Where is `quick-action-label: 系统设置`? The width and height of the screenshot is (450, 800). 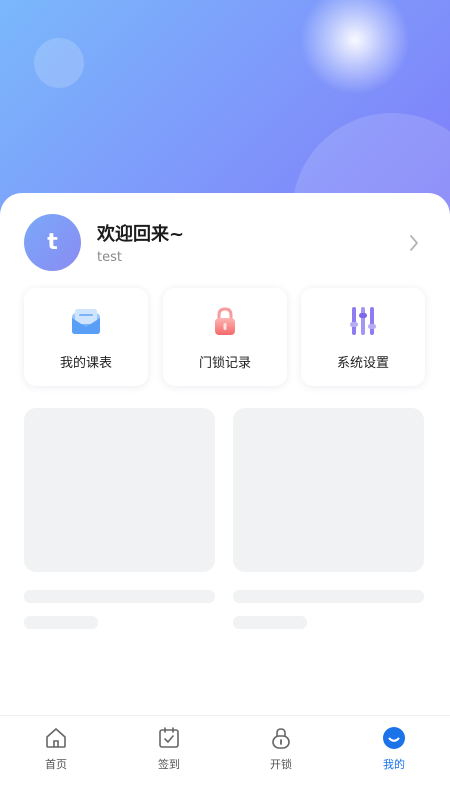
quick-action-label: 系统设置 is located at coordinates (362, 363).